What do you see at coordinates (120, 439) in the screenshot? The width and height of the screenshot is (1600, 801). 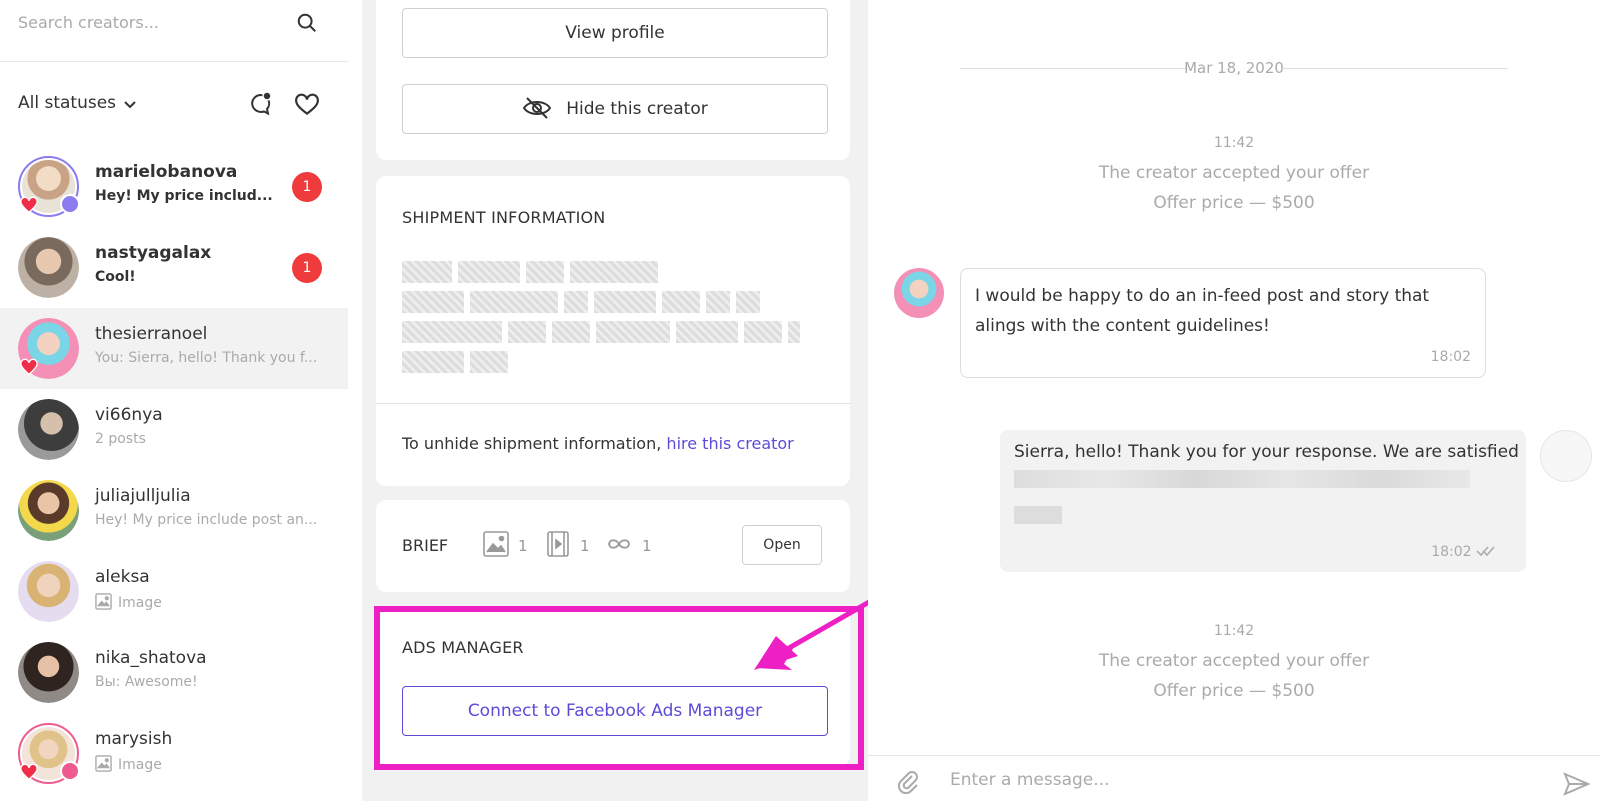 I see `chat-preview: 2 posts` at bounding box center [120, 439].